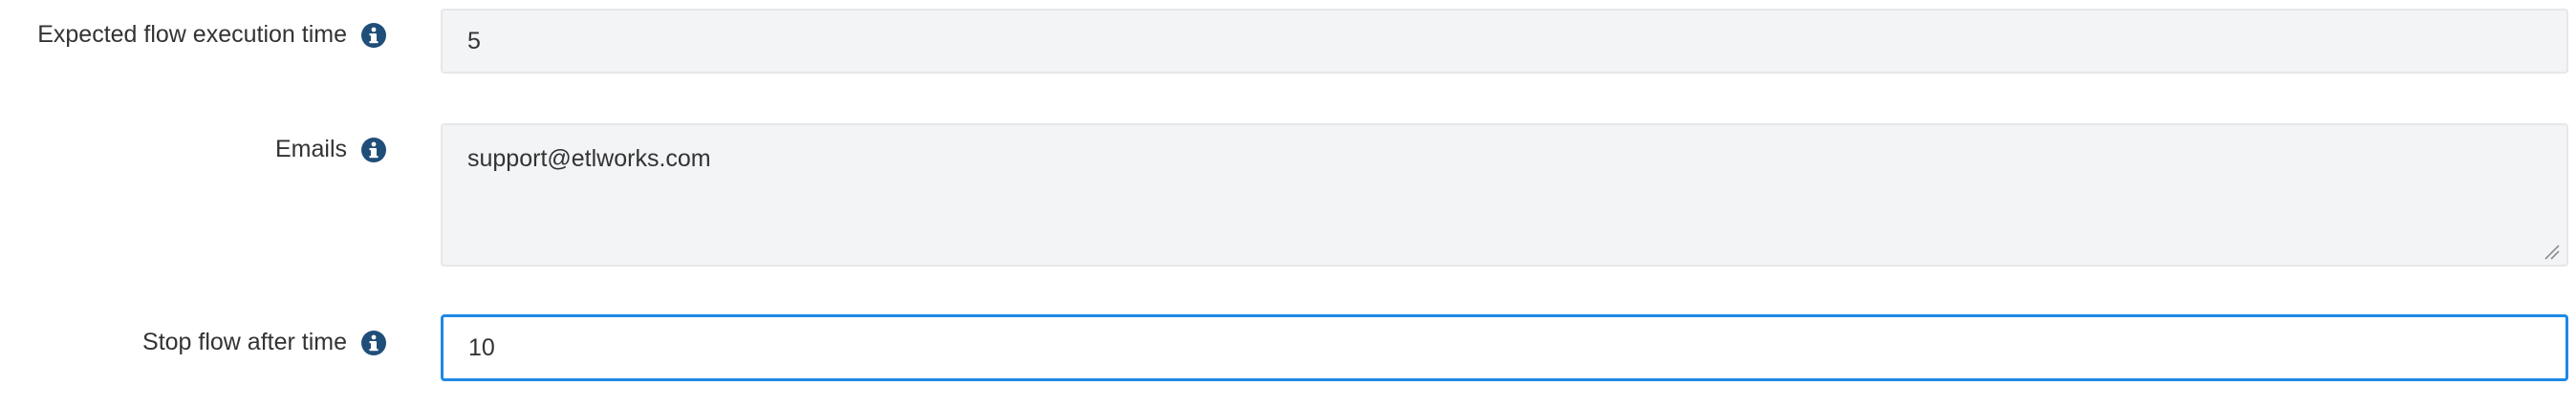  I want to click on expected-flow-execution-time-input, so click(1504, 42).